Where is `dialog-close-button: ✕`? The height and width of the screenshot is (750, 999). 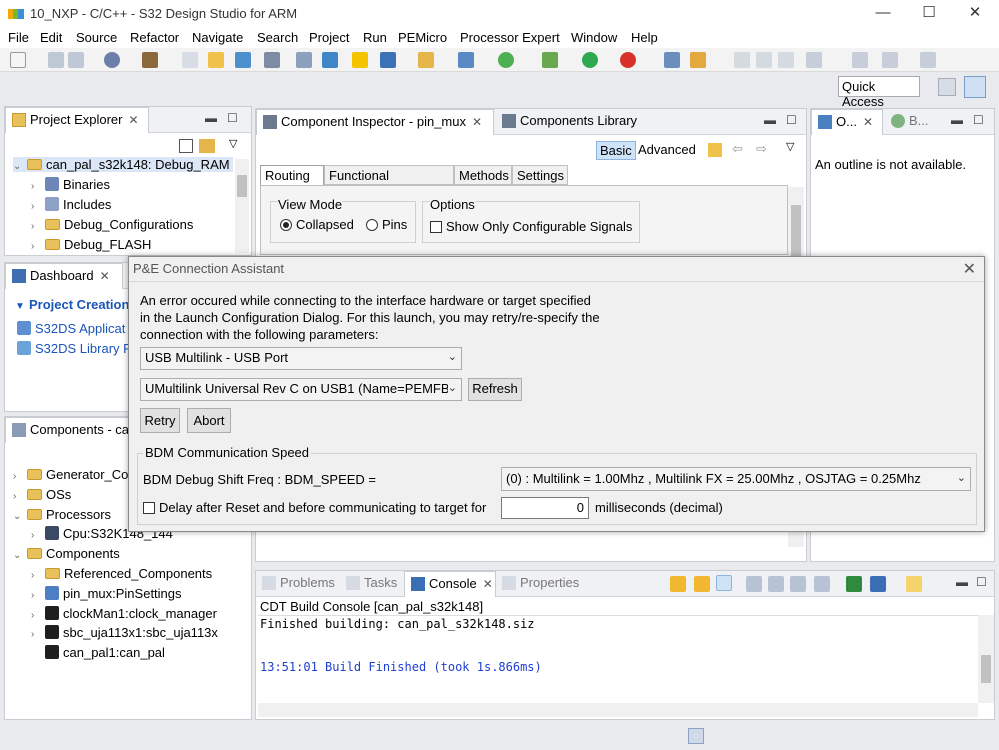
dialog-close-button: ✕ is located at coordinates (969, 269).